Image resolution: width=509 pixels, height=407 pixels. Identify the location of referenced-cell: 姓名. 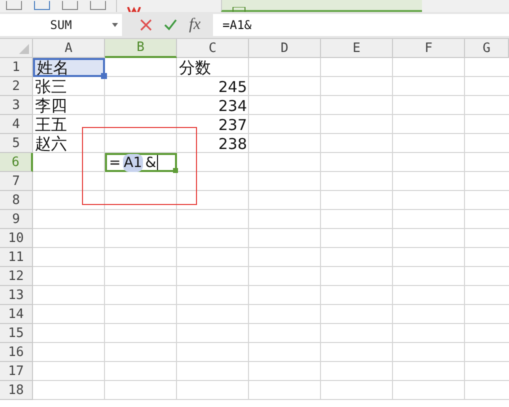
(69, 67).